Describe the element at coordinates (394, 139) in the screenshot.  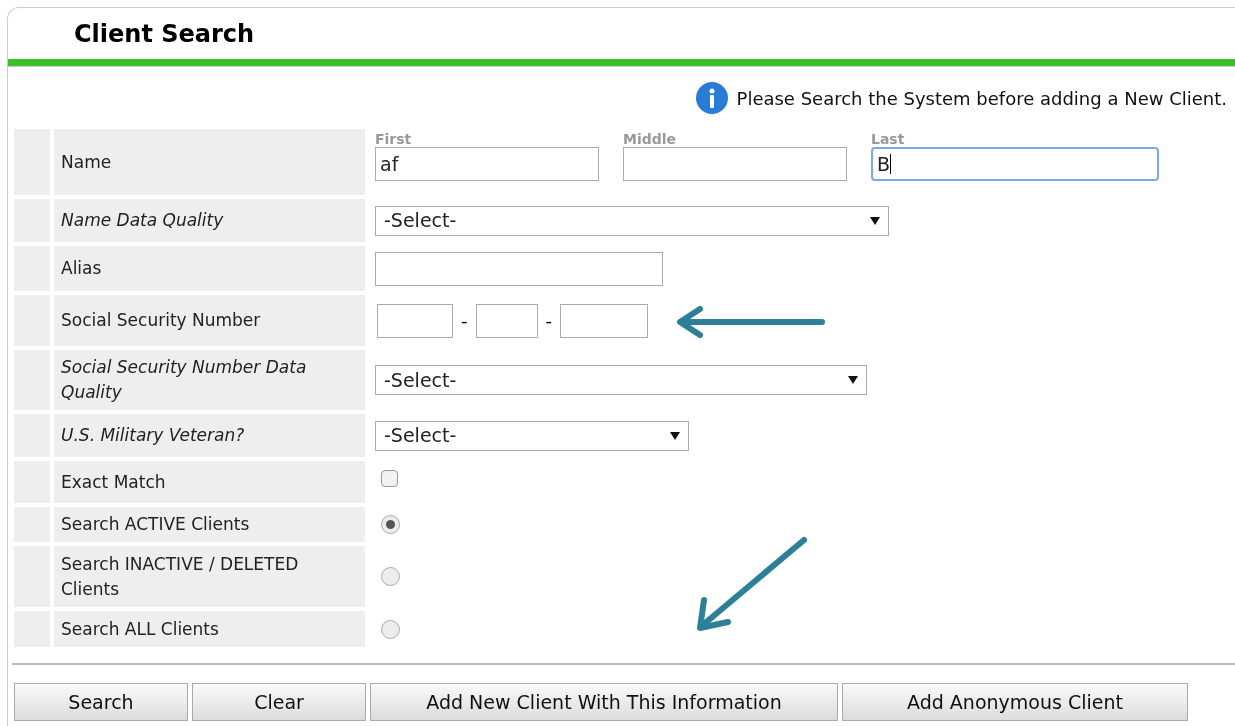
I see `field-caption: First` at that location.